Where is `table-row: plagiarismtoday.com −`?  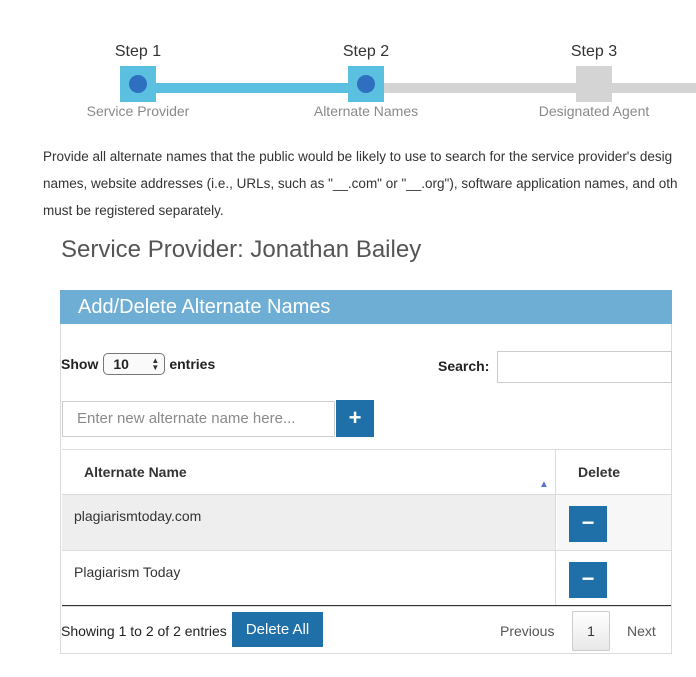 table-row: plagiarismtoday.com − is located at coordinates (366, 523).